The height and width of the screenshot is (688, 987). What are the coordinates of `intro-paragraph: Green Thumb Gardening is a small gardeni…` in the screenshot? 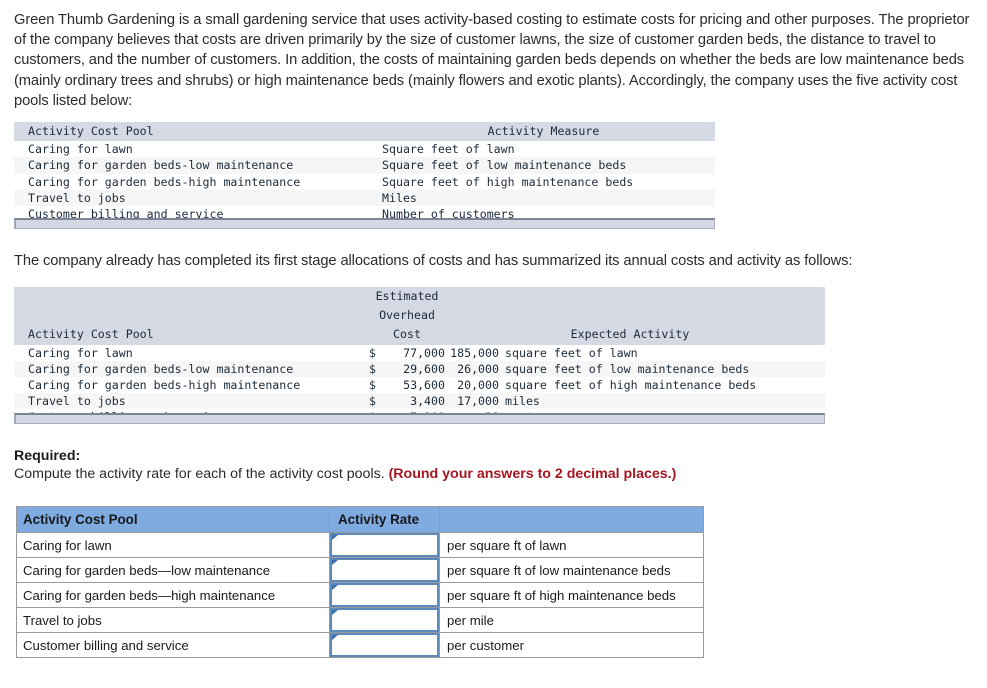 It's located at (492, 60).